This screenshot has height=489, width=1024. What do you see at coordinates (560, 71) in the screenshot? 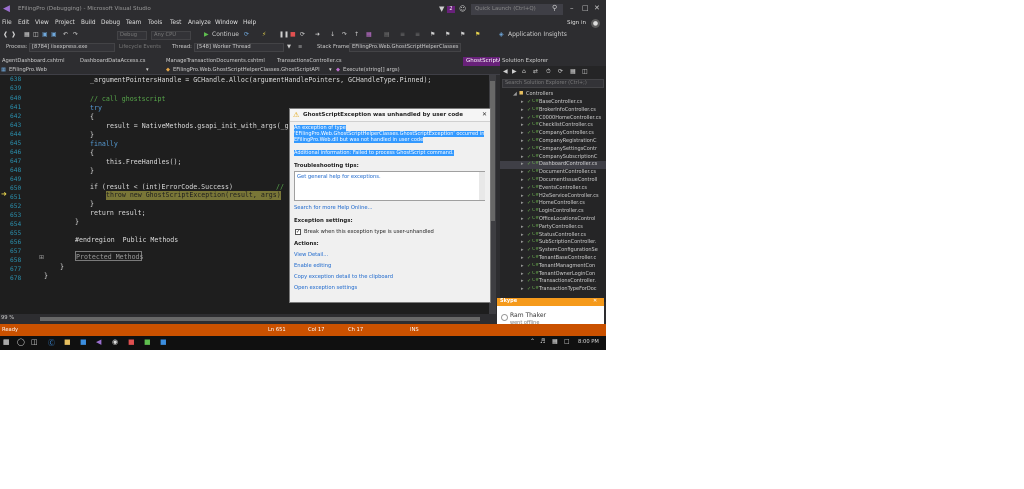
I see `refresh-icon: ⟳` at bounding box center [560, 71].